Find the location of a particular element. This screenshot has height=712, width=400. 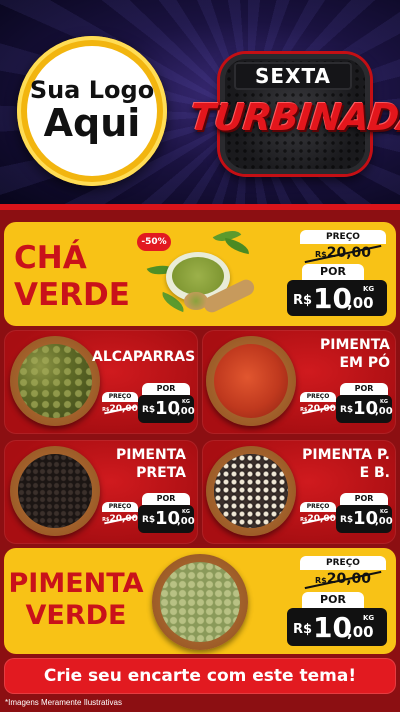

product-name-line-2: EM PÓ is located at coordinates (364, 363).